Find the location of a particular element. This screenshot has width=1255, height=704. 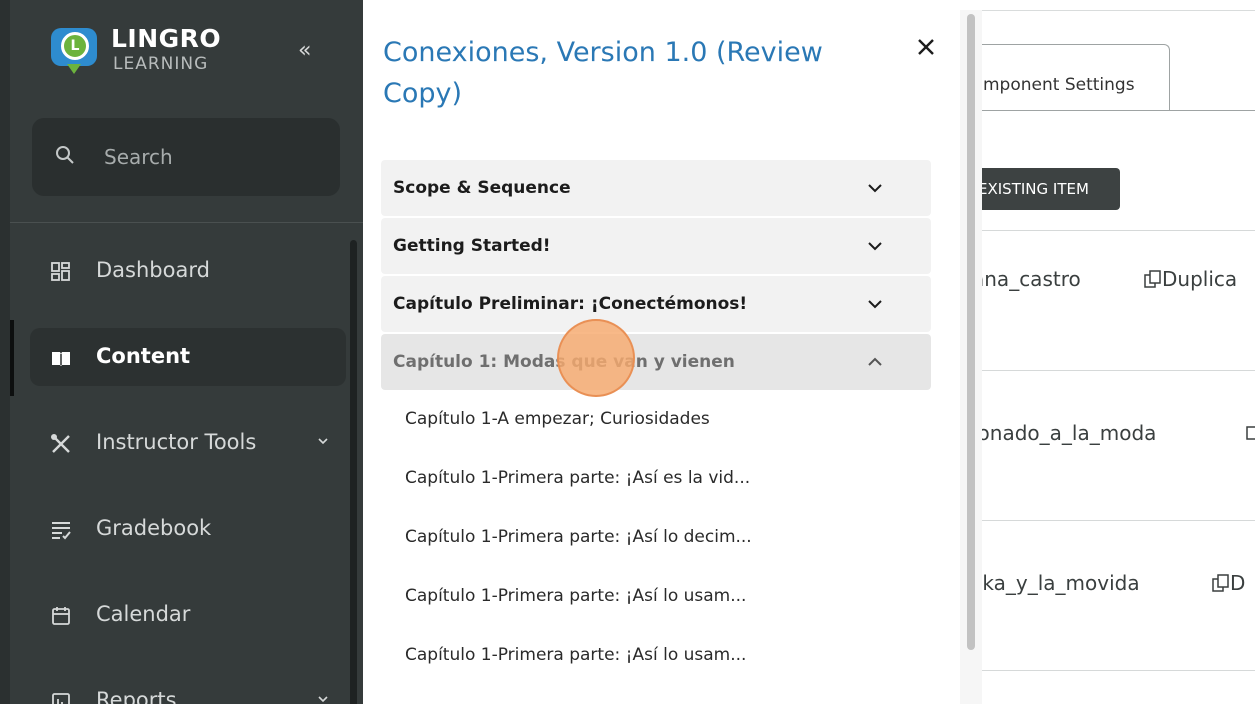

book-icon is located at coordinates (61, 359).